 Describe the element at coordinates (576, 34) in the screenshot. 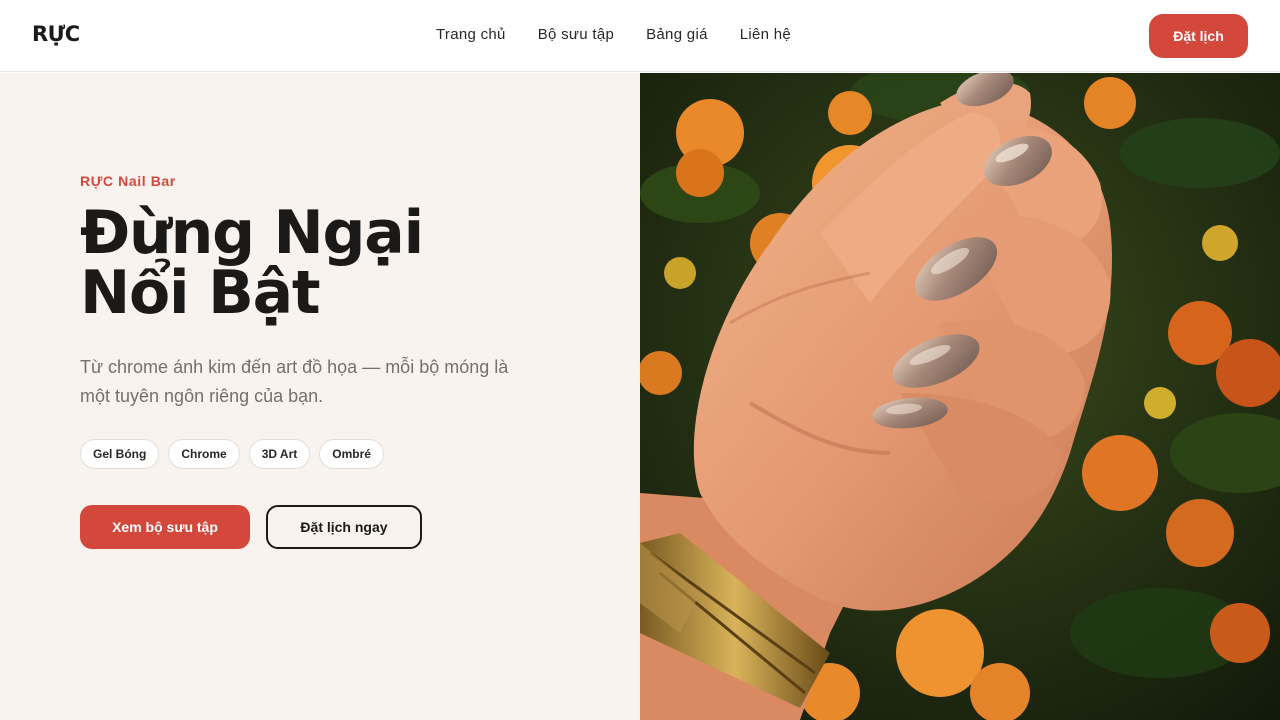

I see `nav-link-collection: Bộ sưu tập` at that location.